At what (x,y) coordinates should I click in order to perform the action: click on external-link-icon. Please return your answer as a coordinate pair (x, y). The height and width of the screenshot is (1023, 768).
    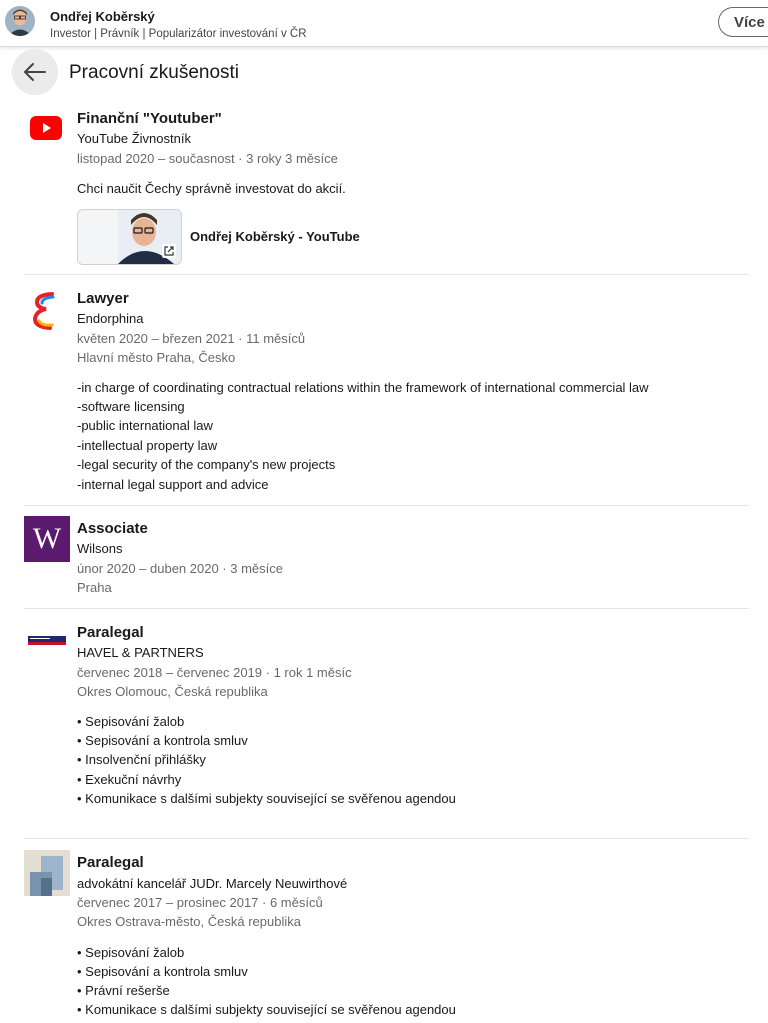
    Looking at the image, I should click on (169, 251).